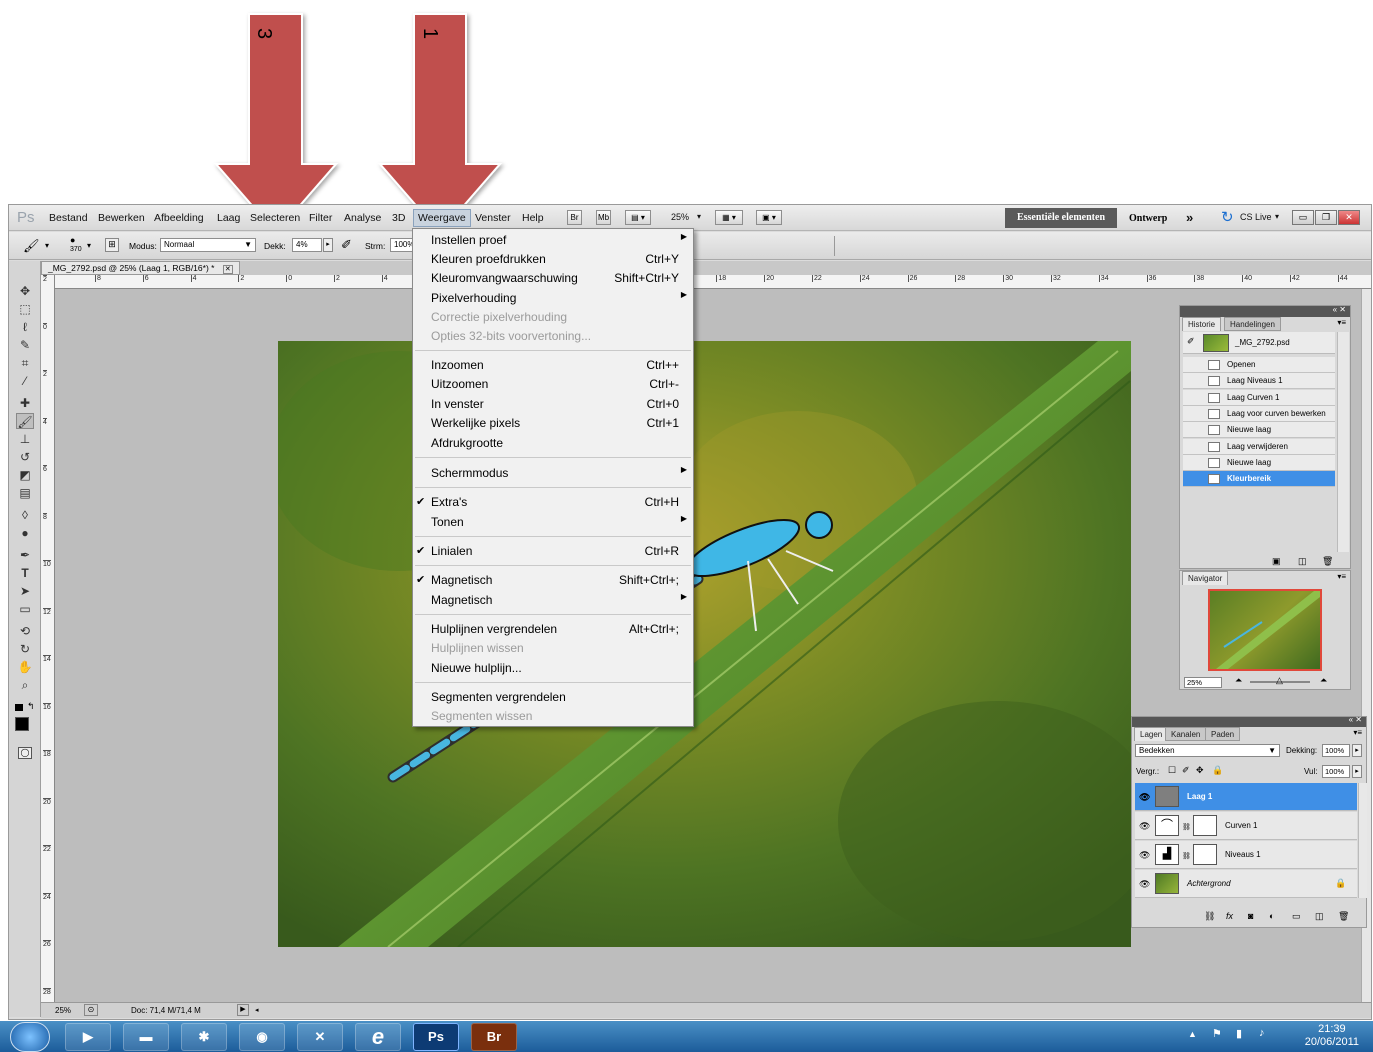  What do you see at coordinates (574, 217) in the screenshot?
I see `bridge-button: Br` at bounding box center [574, 217].